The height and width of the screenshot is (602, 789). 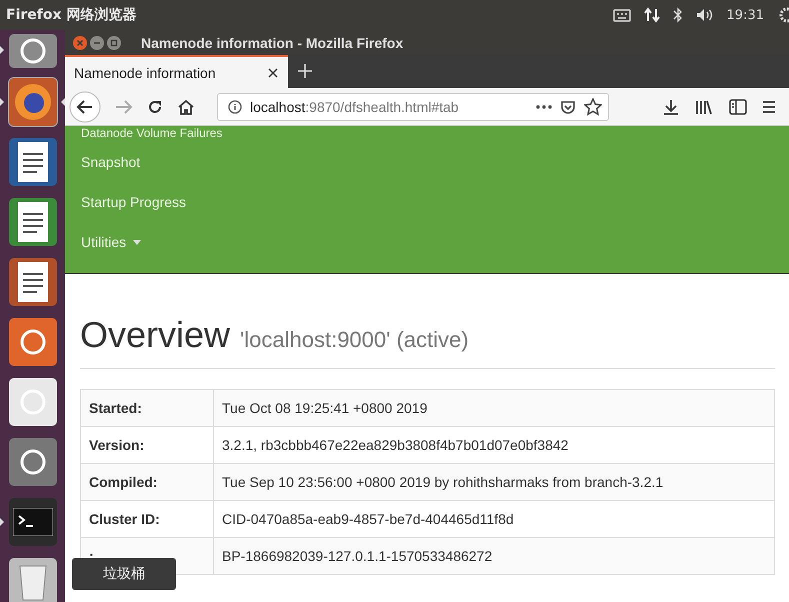 I want to click on nav-link: Datanode Volume Failures, so click(x=151, y=134).